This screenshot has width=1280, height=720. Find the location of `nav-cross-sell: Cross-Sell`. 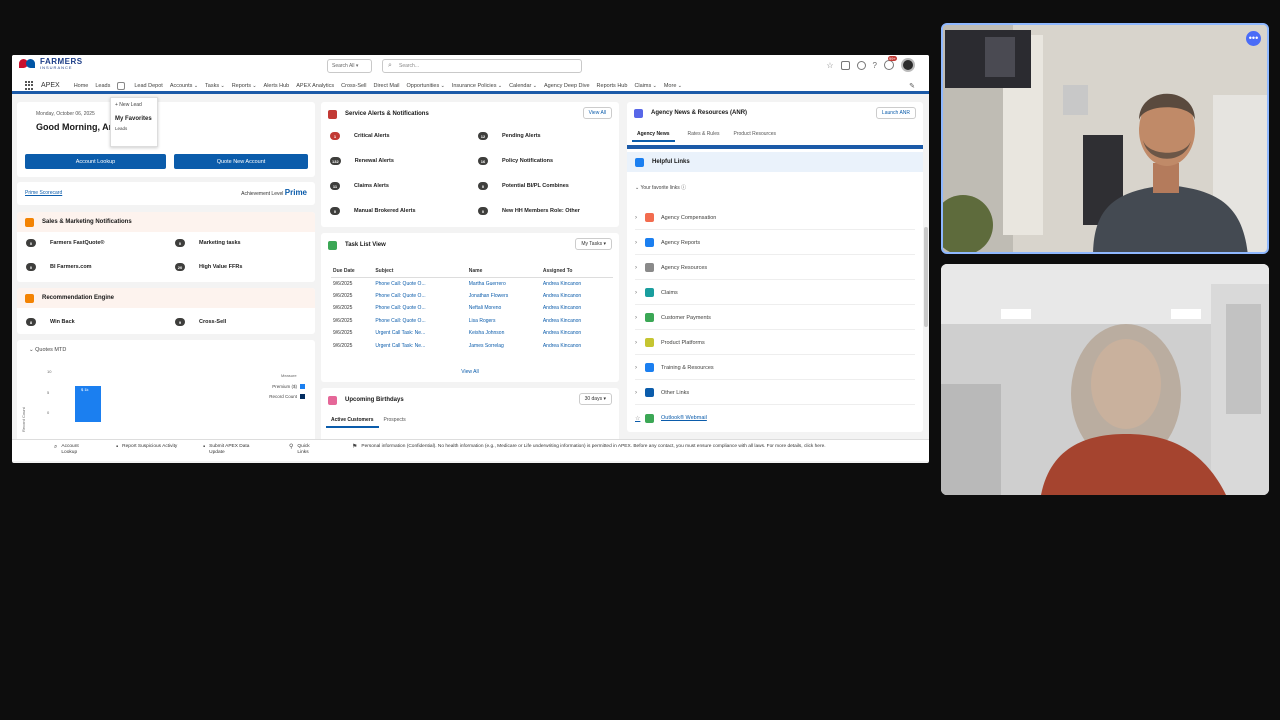

nav-cross-sell: Cross-Sell is located at coordinates (353, 86).